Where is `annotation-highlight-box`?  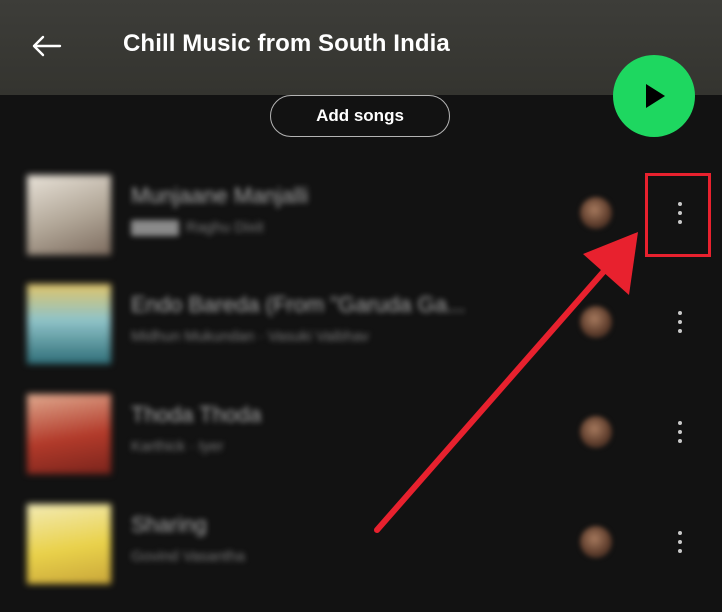 annotation-highlight-box is located at coordinates (678, 215).